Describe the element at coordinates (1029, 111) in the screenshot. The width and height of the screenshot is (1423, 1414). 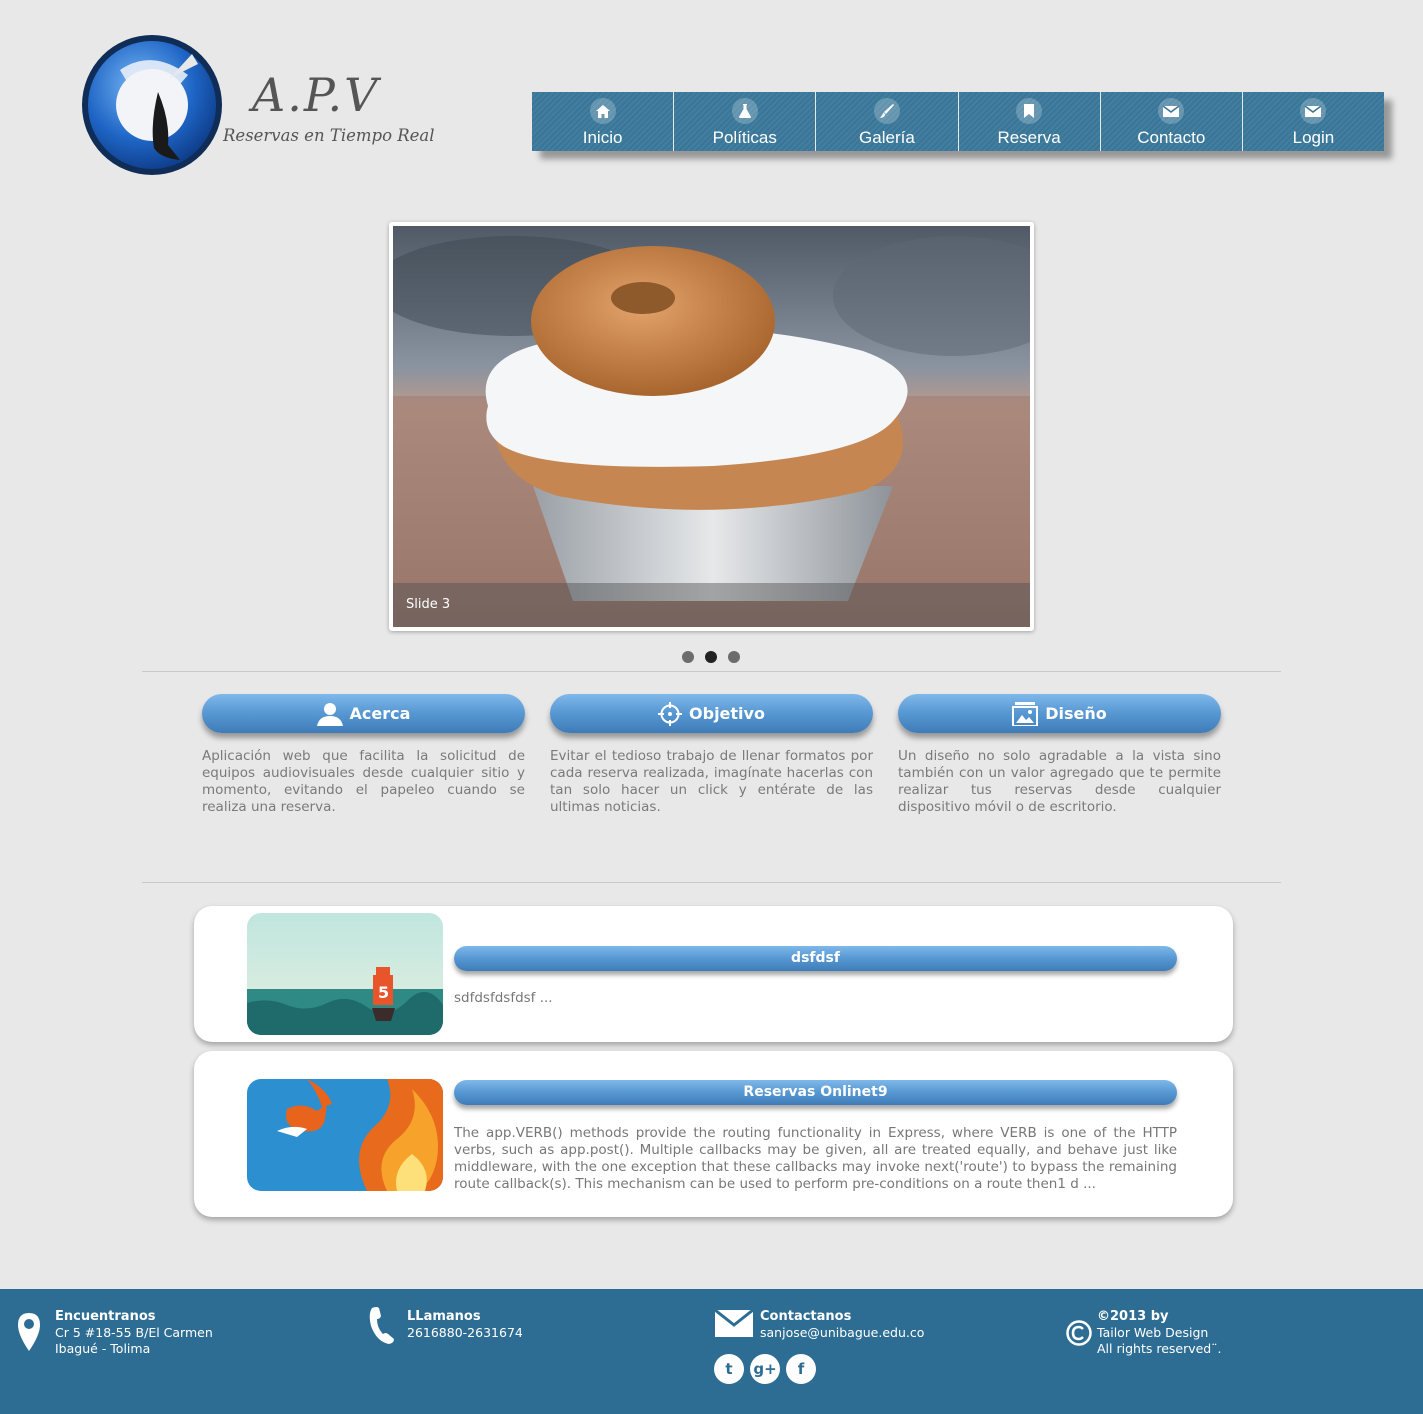
I see `bookmark-icon` at that location.